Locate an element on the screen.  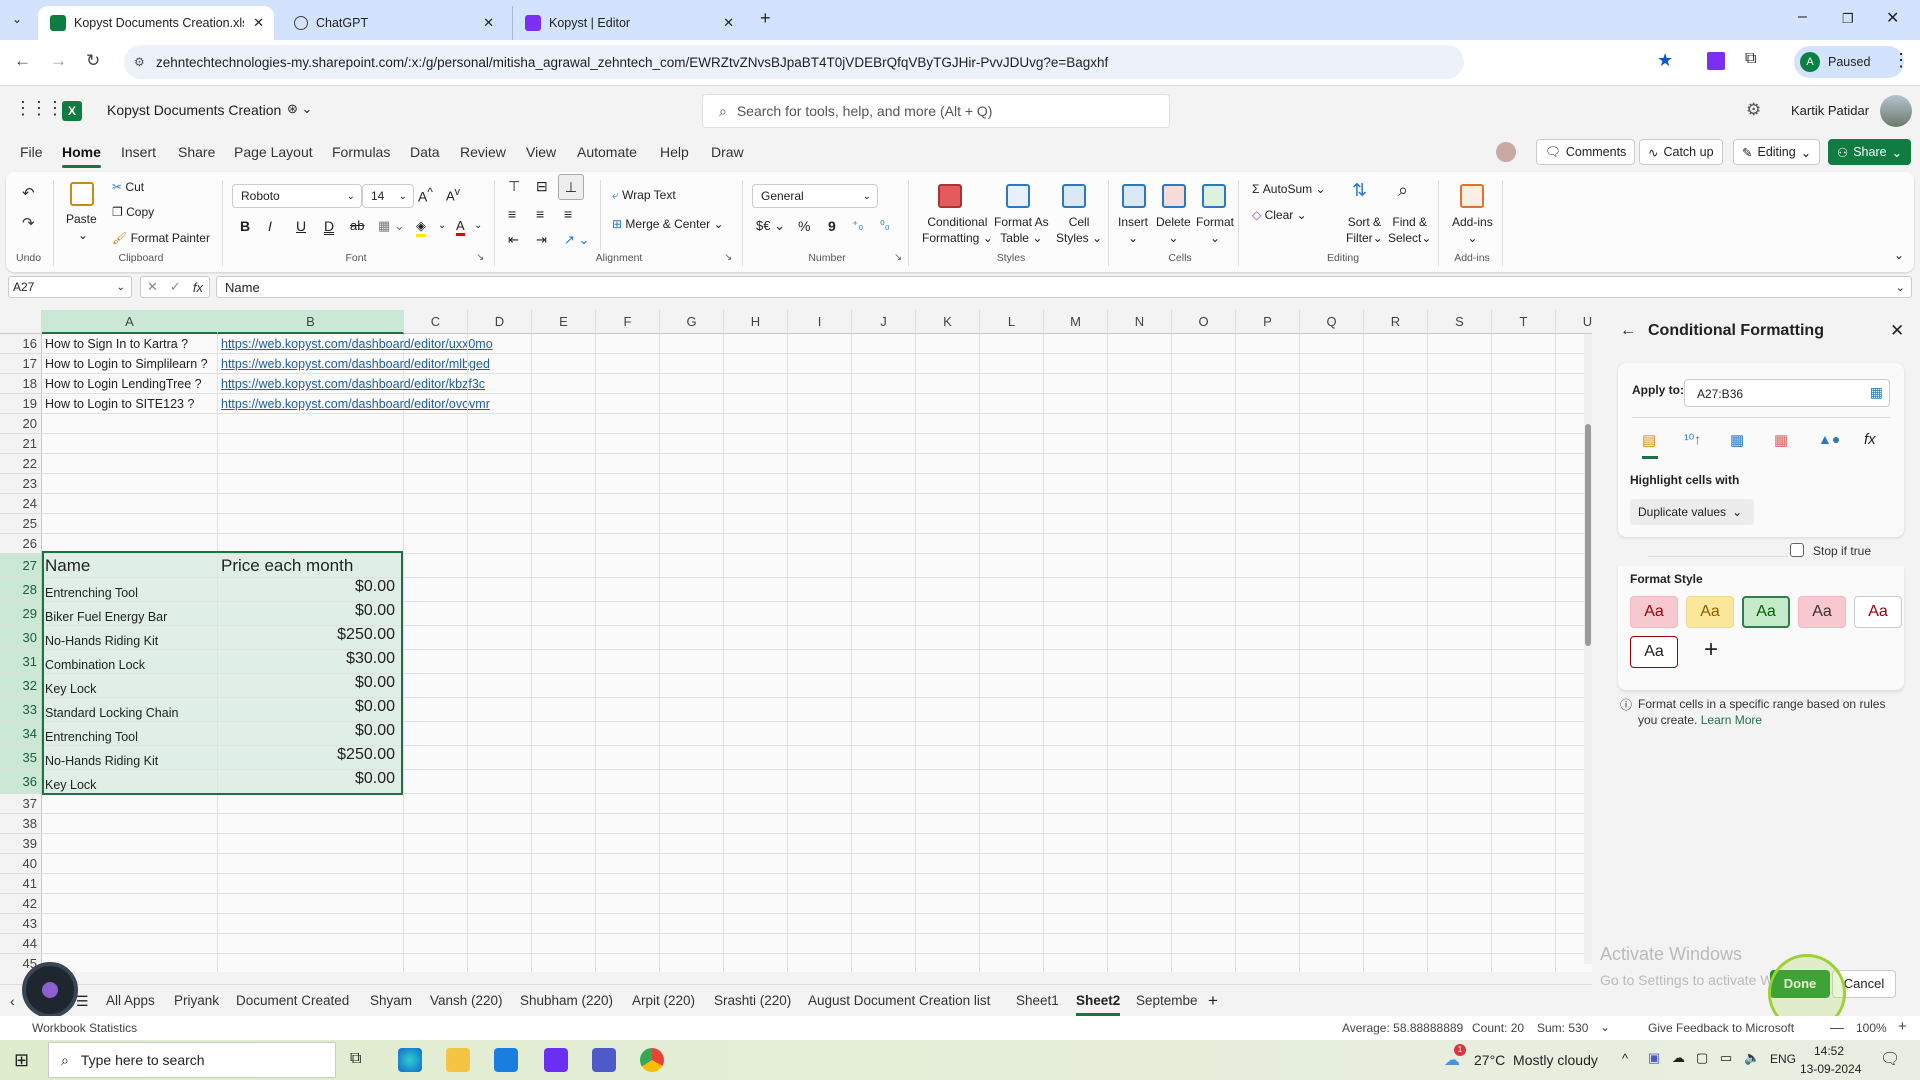
row-header-19: 19 is located at coordinates (21, 404).